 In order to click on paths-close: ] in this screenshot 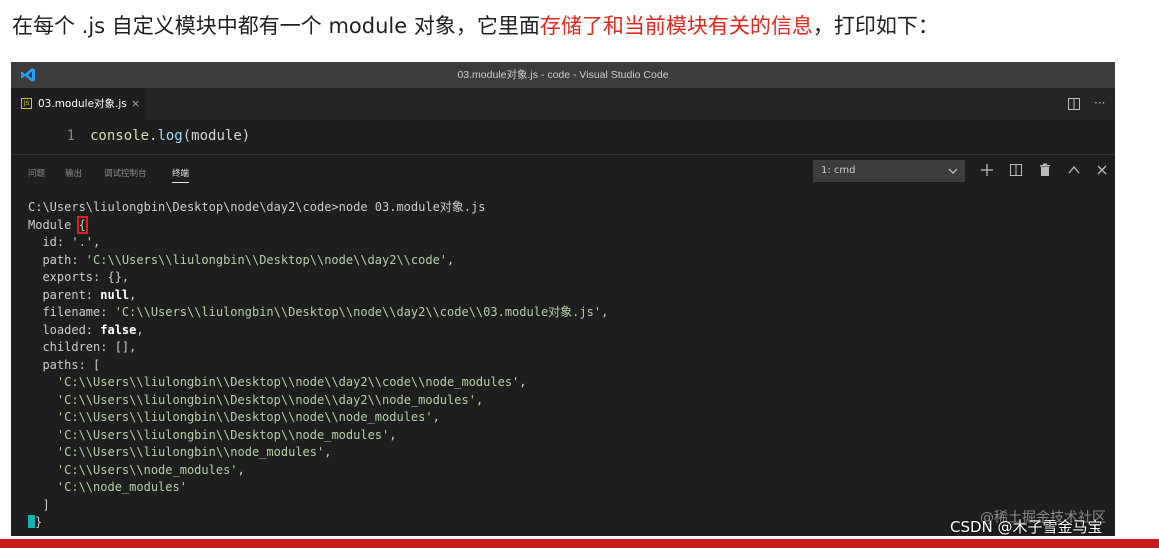, I will do `click(39, 504)`.